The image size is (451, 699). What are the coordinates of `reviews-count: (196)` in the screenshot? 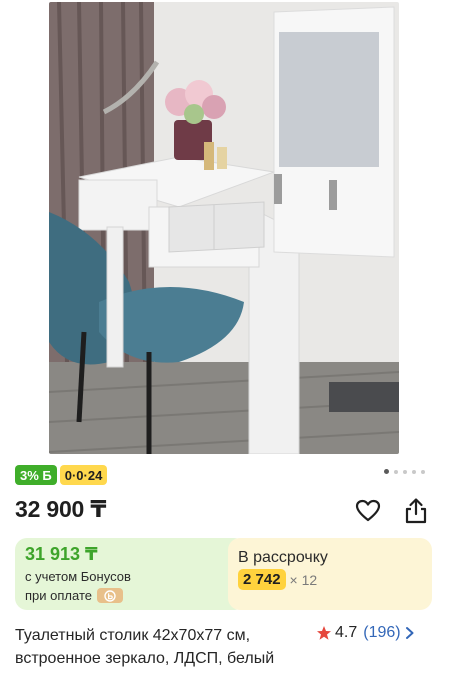 It's located at (381, 633).